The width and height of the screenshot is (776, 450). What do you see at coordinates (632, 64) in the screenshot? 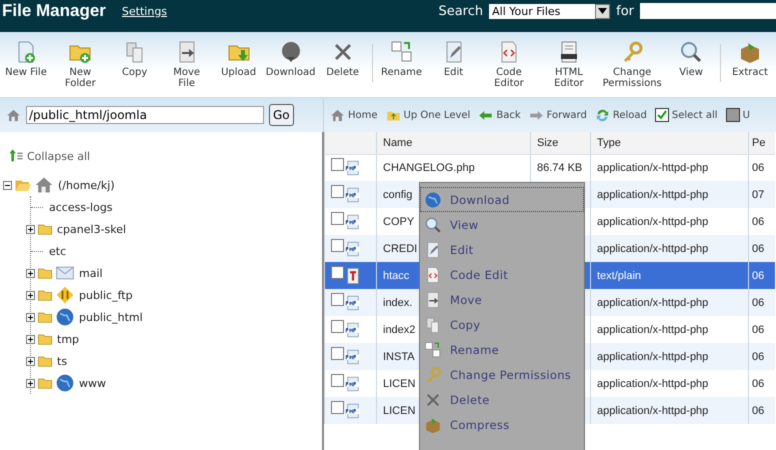
I see `toolbar-button: Change Permissions` at bounding box center [632, 64].